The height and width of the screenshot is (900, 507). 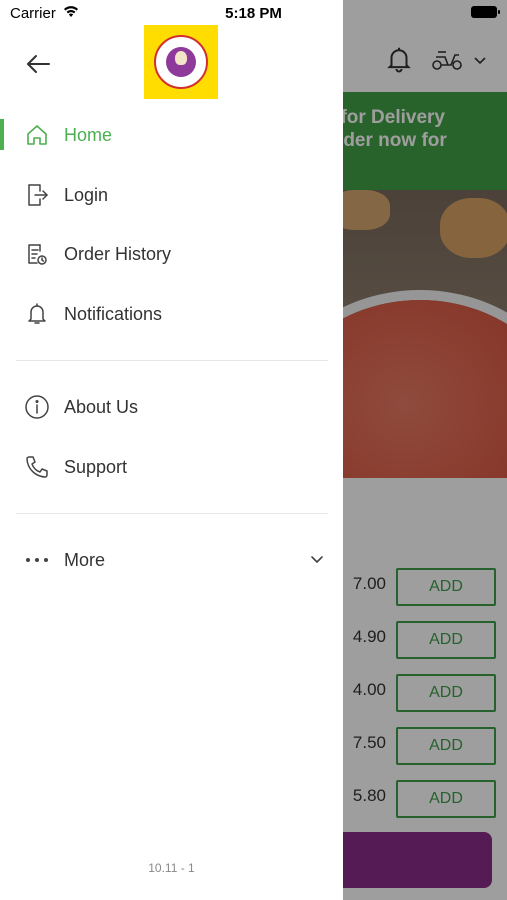 I want to click on status-time: 5:18 PM, so click(x=253, y=13).